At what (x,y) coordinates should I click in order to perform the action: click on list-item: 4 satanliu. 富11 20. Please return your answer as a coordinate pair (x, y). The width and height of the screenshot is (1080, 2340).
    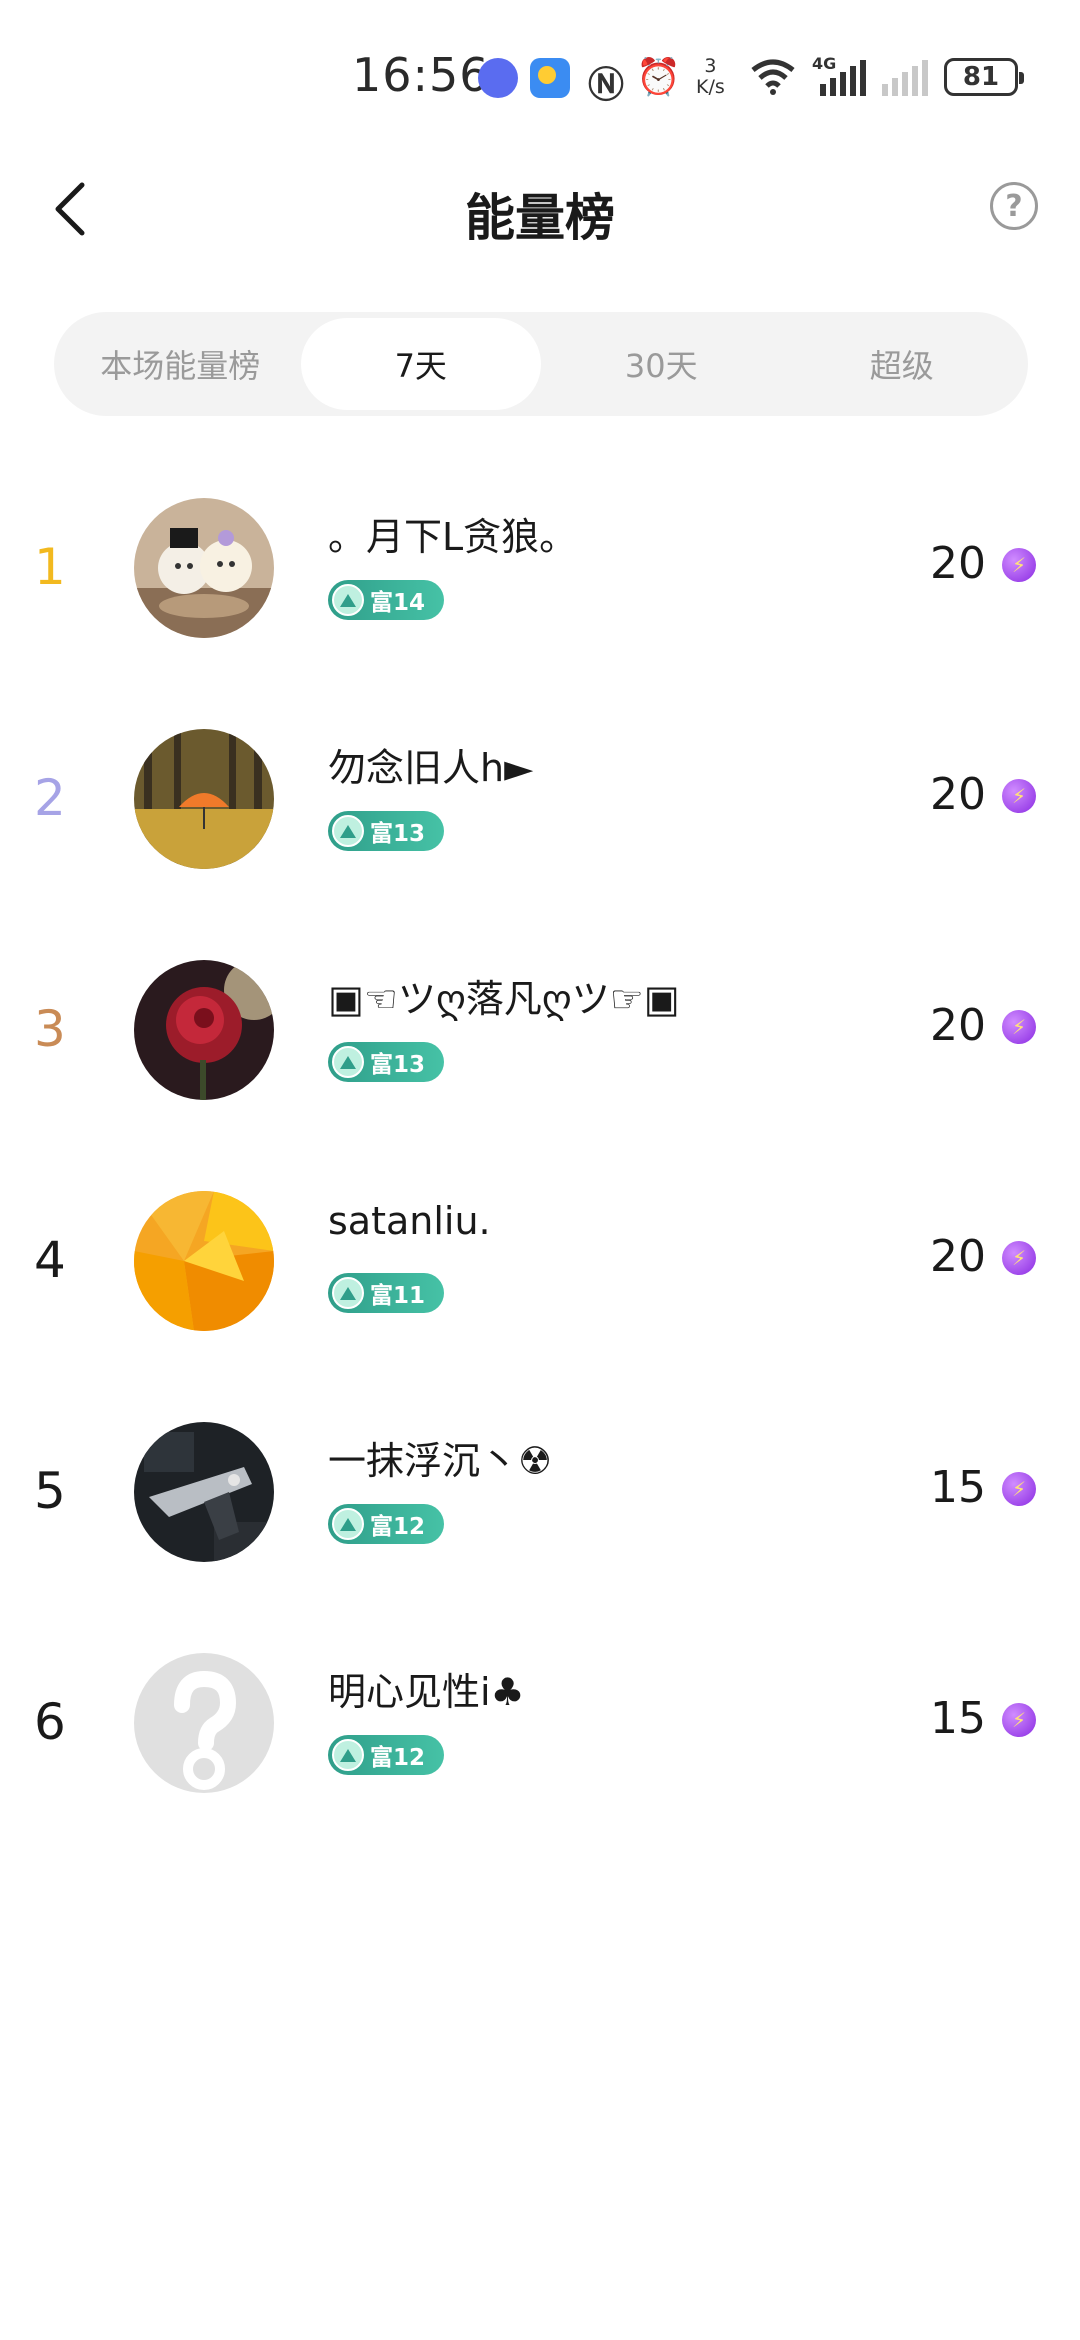
    Looking at the image, I should click on (540, 1270).